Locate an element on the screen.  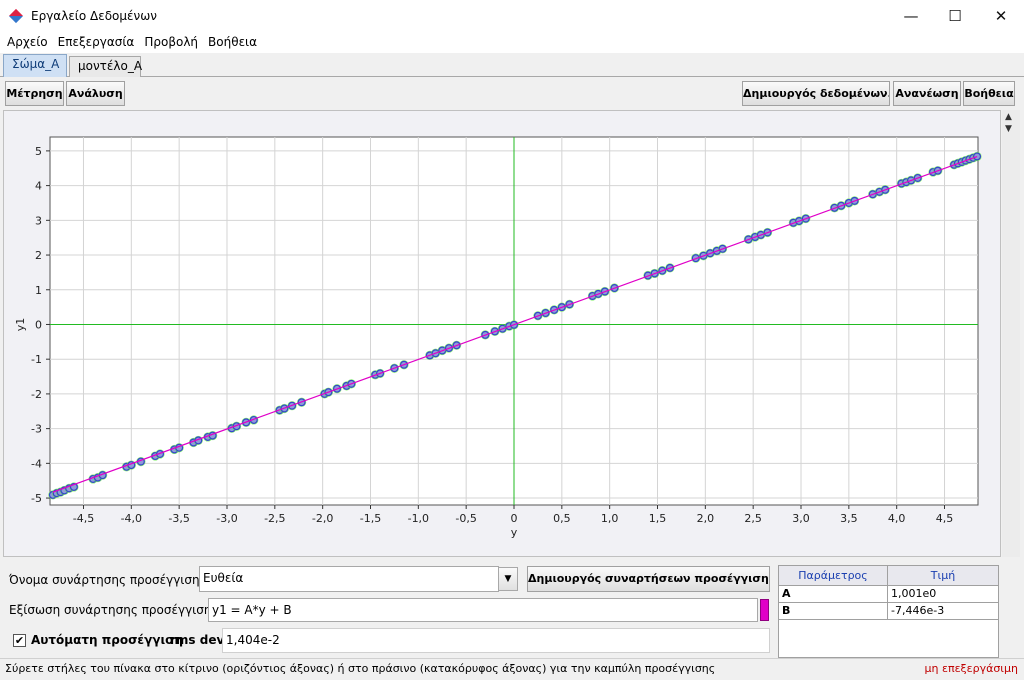
y-tick-label: 1 is located at coordinates (38, 290).